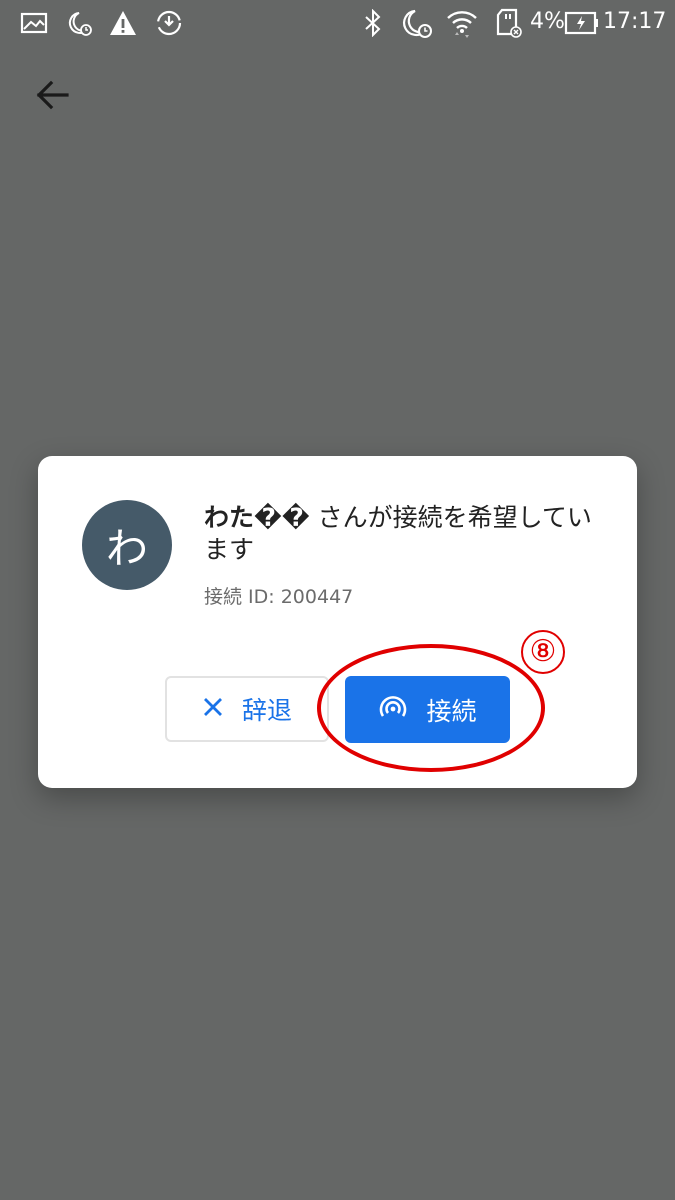 Image resolution: width=675 pixels, height=1200 pixels. Describe the element at coordinates (34, 25) in the screenshot. I see `image-icon` at that location.